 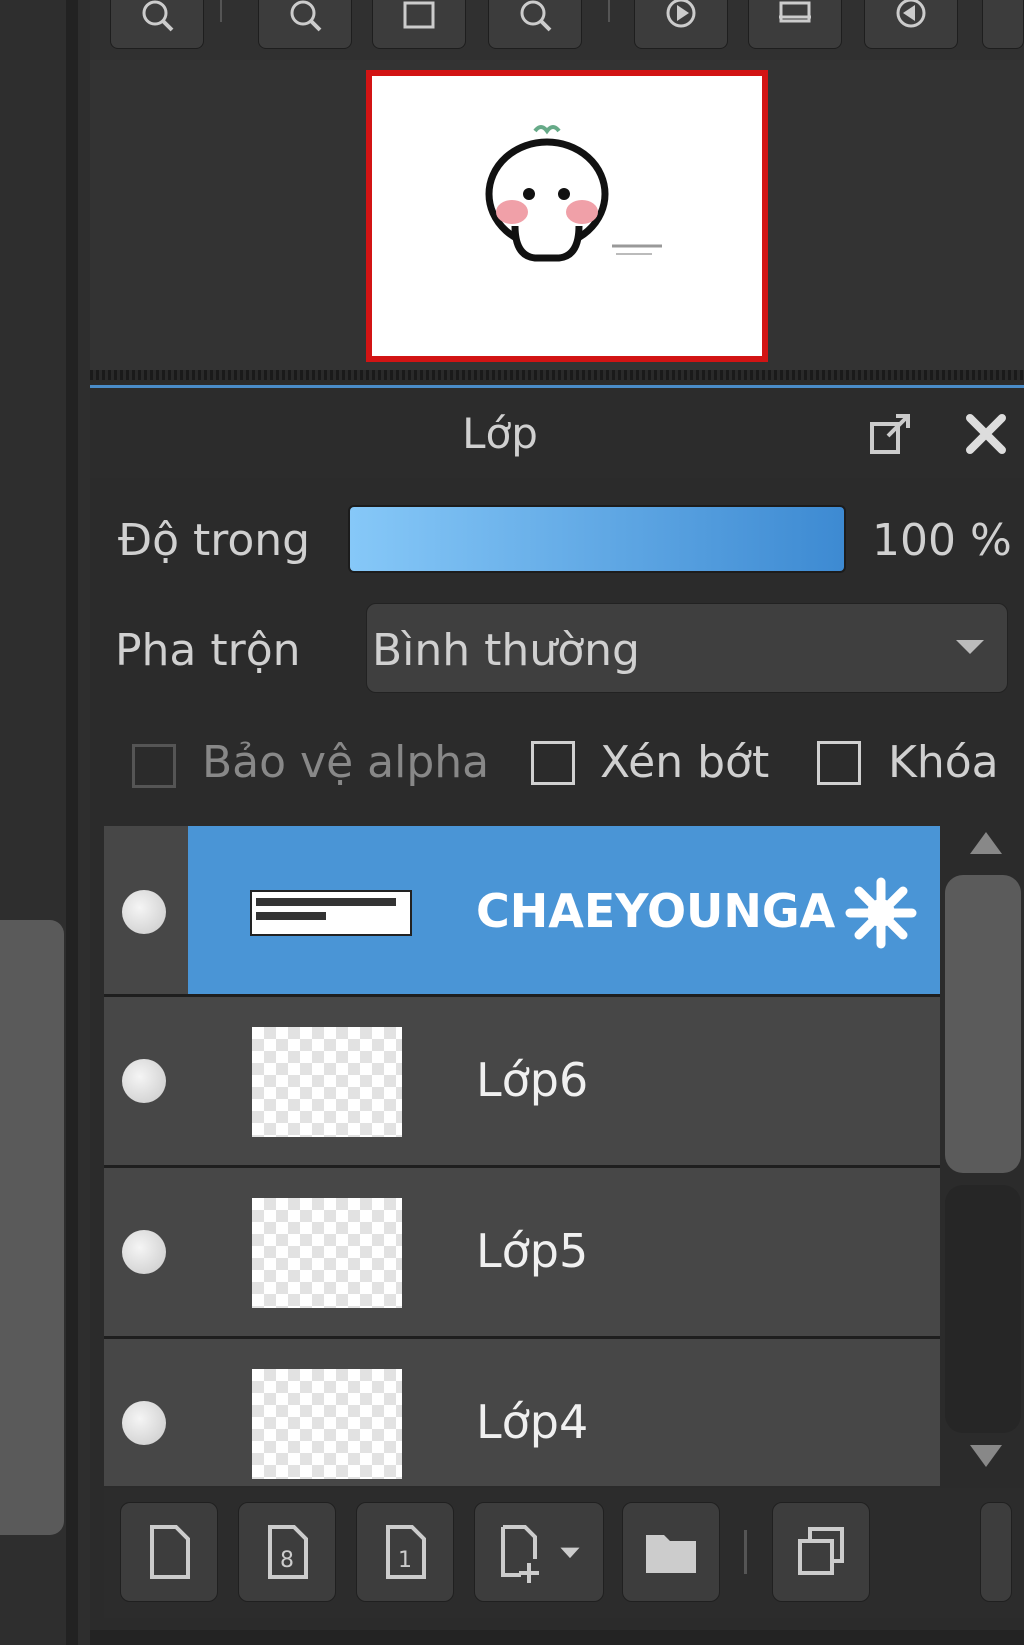 I want to click on layer-name: Lớp5, so click(x=532, y=1251).